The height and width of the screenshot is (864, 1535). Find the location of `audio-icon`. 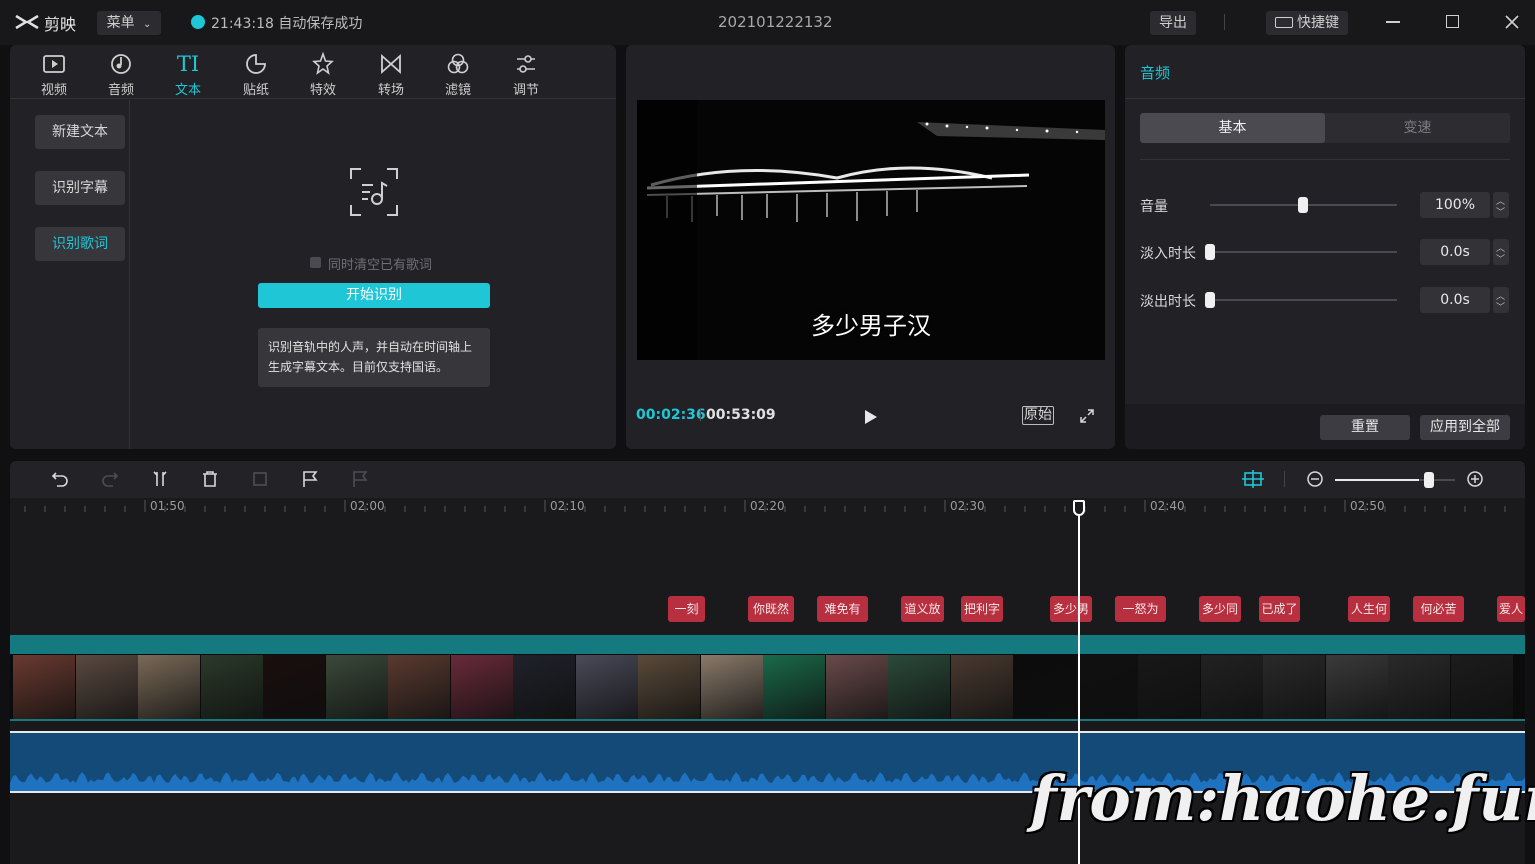

audio-icon is located at coordinates (121, 64).